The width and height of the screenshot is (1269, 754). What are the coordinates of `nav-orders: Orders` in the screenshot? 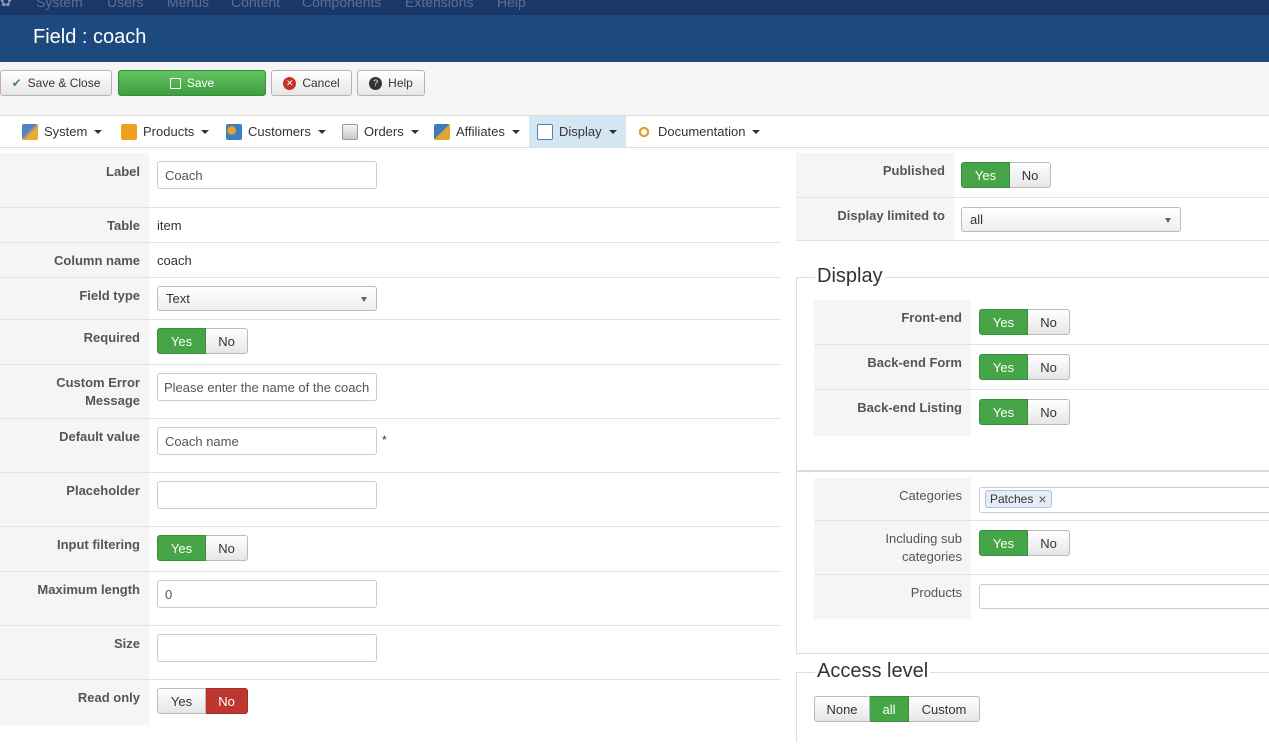 It's located at (380, 131).